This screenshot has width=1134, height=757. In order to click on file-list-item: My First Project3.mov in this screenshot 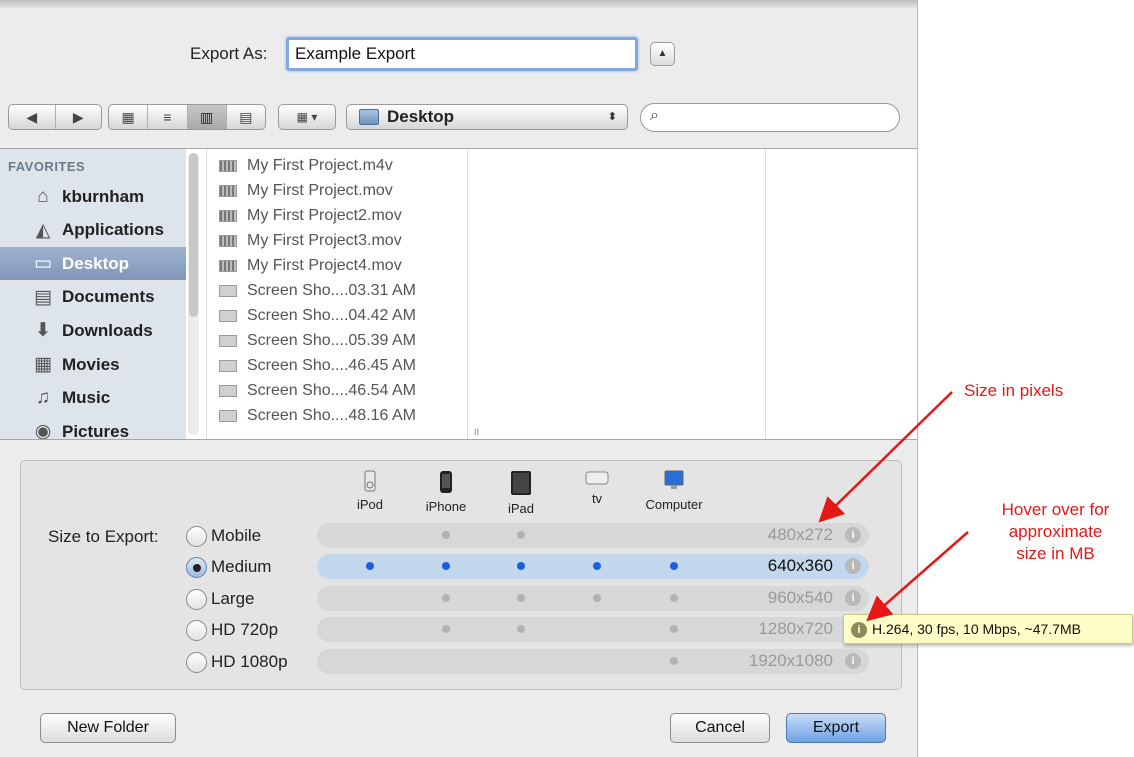, I will do `click(338, 240)`.